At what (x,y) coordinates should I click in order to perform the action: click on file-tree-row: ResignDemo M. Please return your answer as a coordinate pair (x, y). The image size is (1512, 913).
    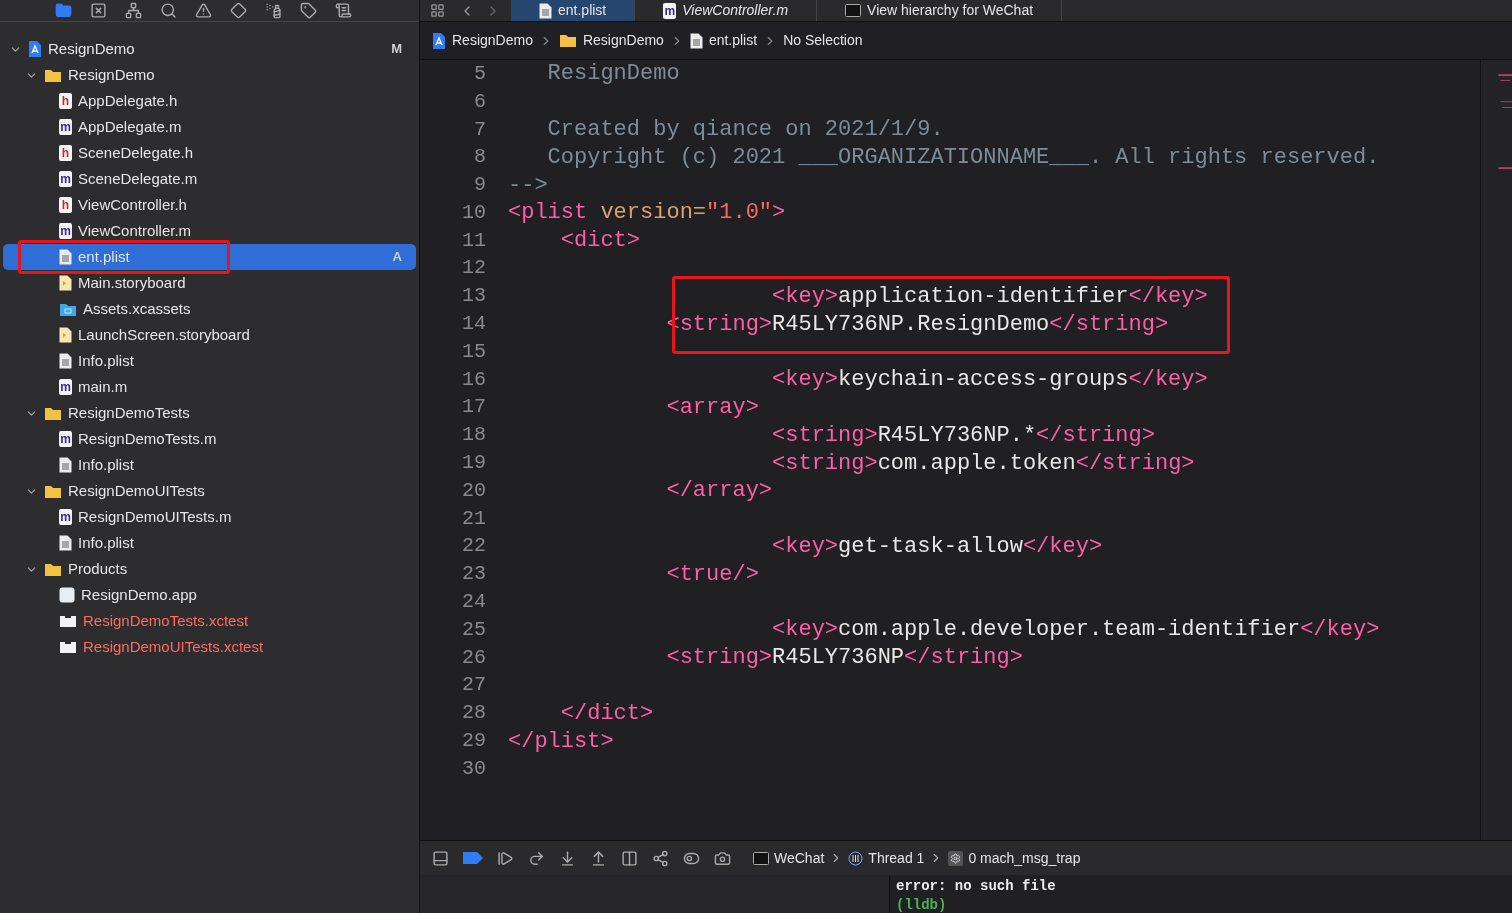
    Looking at the image, I should click on (209, 49).